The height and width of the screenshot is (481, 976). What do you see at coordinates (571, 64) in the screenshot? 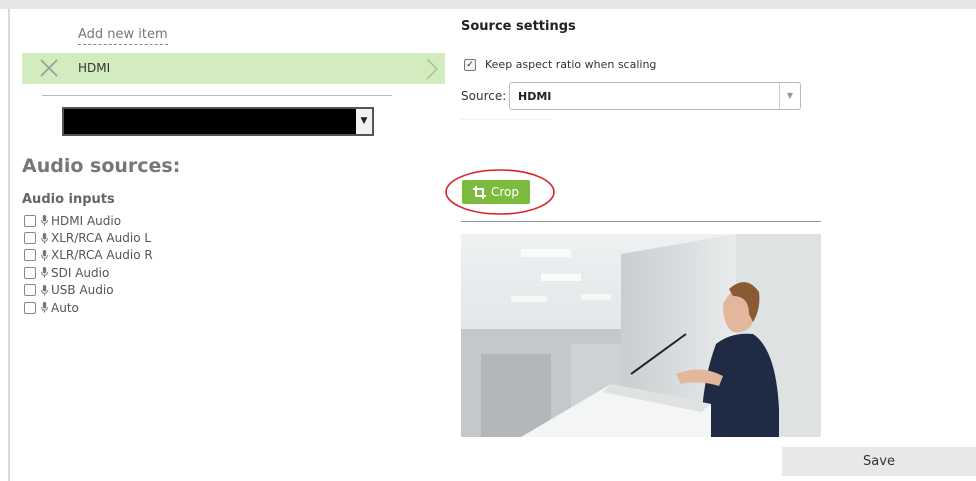
I see `keep-aspect-label: Keep aspect ratio when scaling` at bounding box center [571, 64].